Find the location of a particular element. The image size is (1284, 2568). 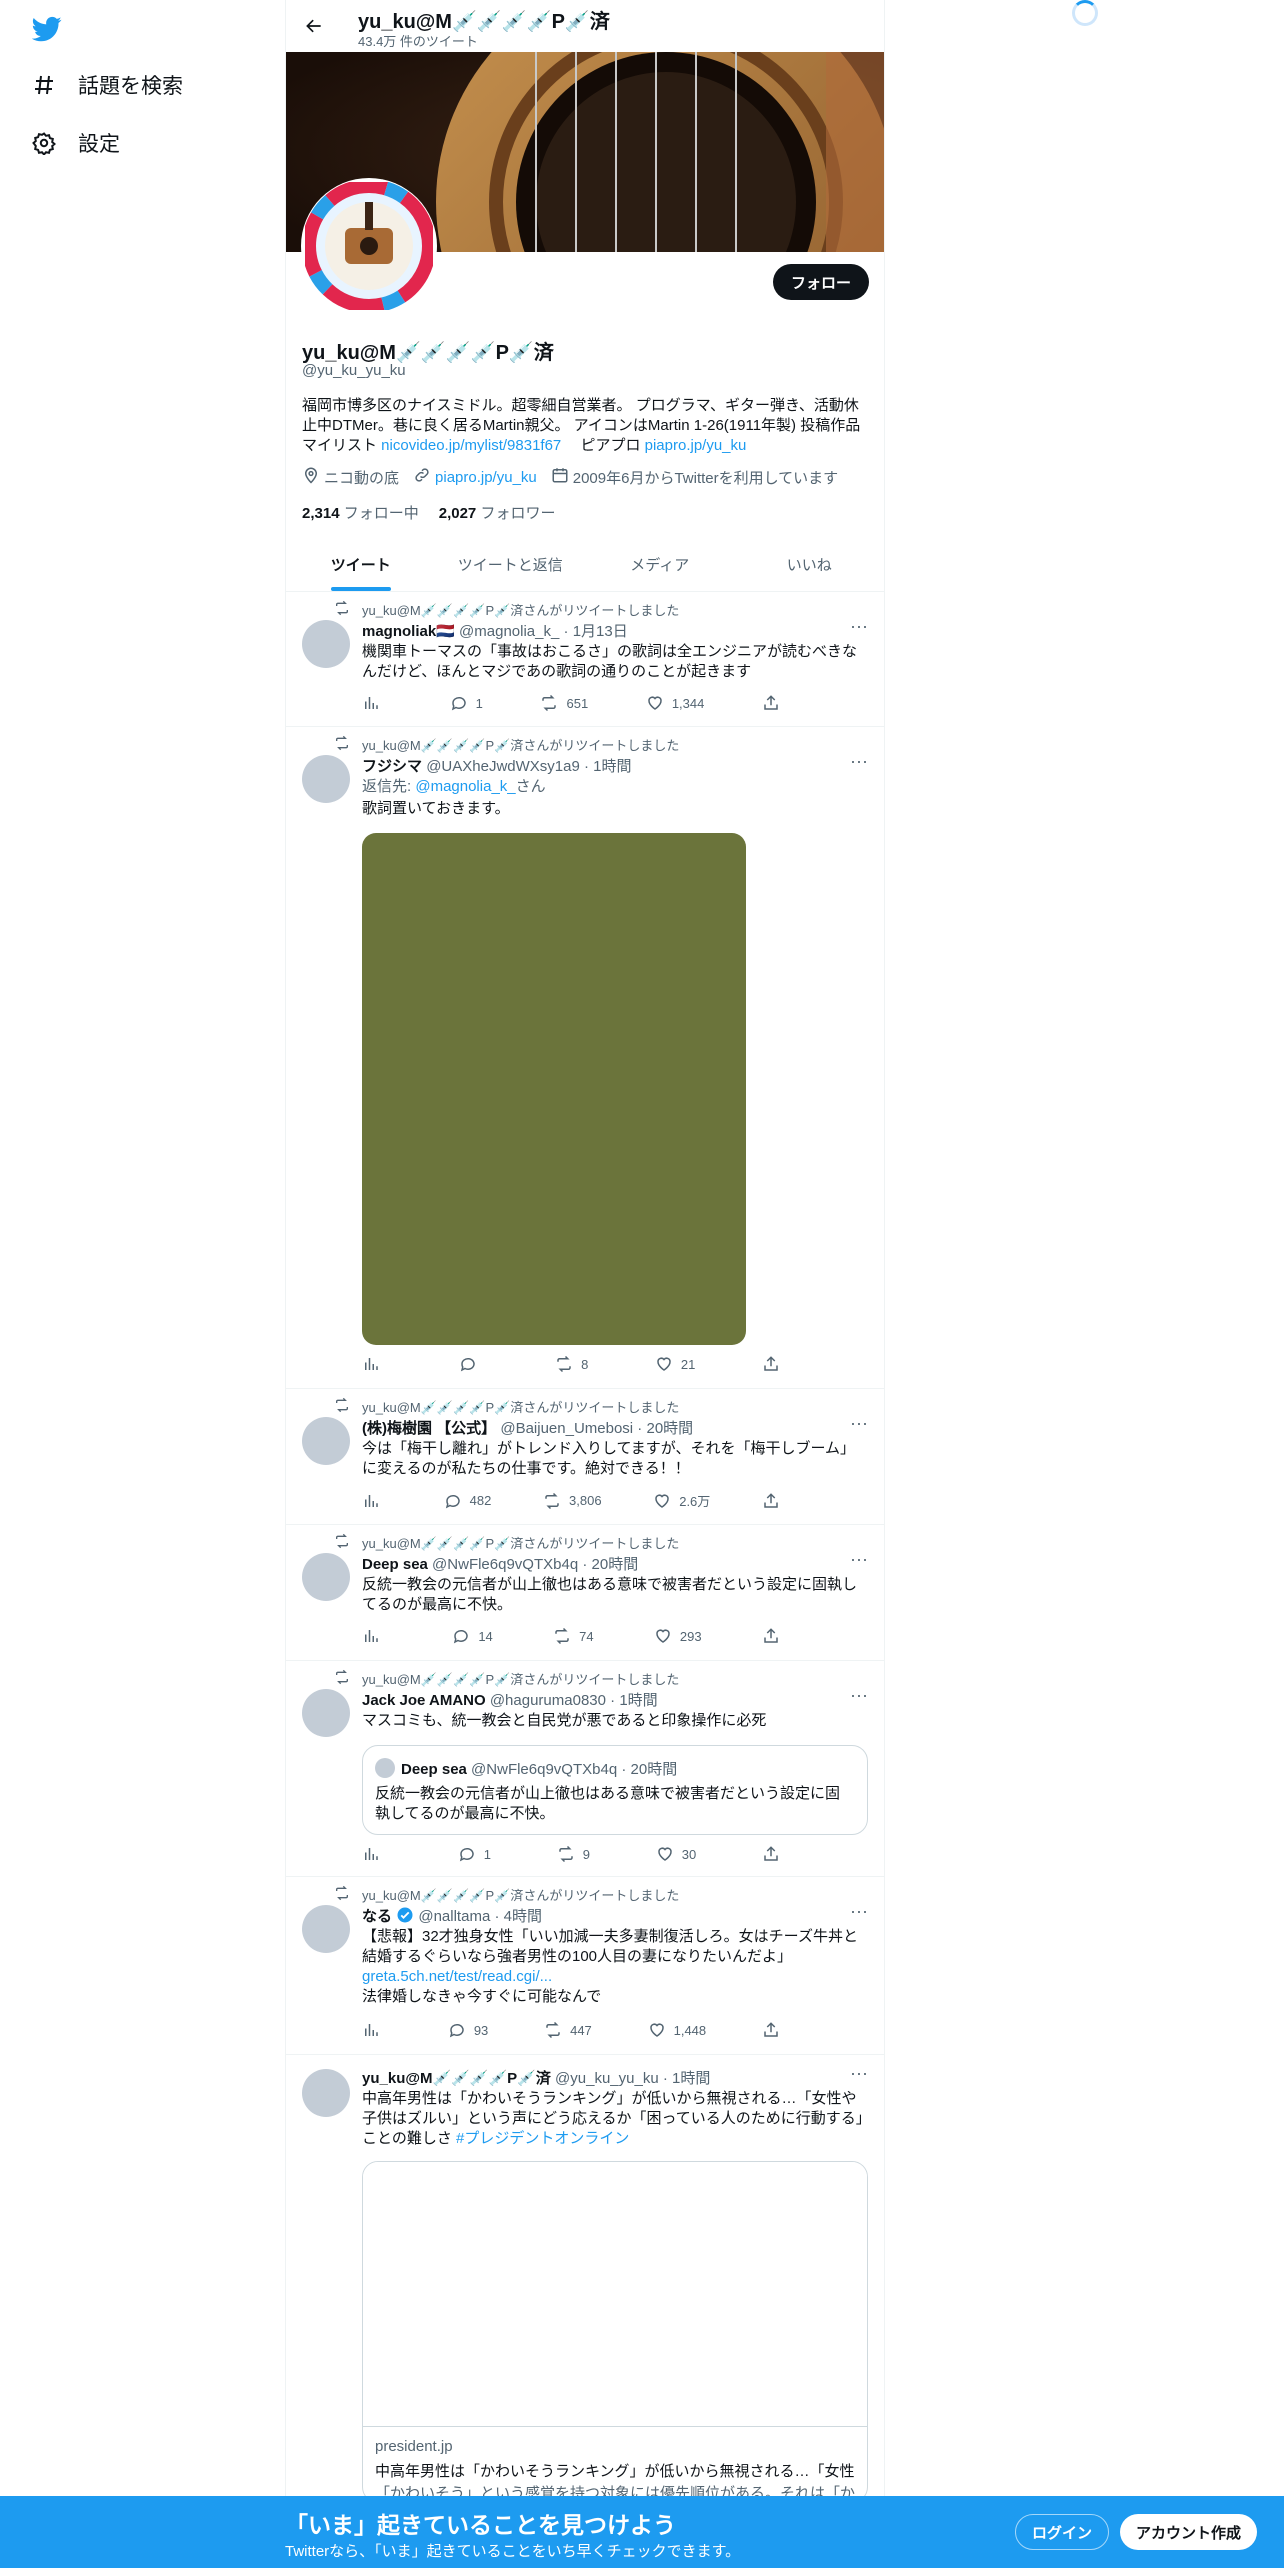

tweet-author-handle: @UAXheJwdWXsy1a9 is located at coordinates (503, 766).